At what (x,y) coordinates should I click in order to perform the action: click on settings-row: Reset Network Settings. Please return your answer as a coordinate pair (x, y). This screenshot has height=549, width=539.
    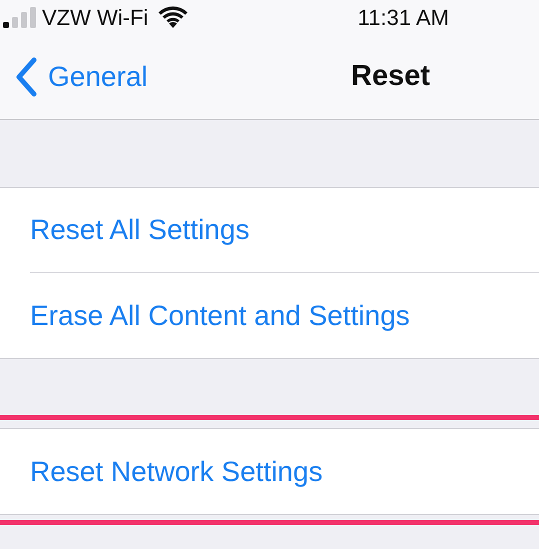
    Looking at the image, I should click on (284, 471).